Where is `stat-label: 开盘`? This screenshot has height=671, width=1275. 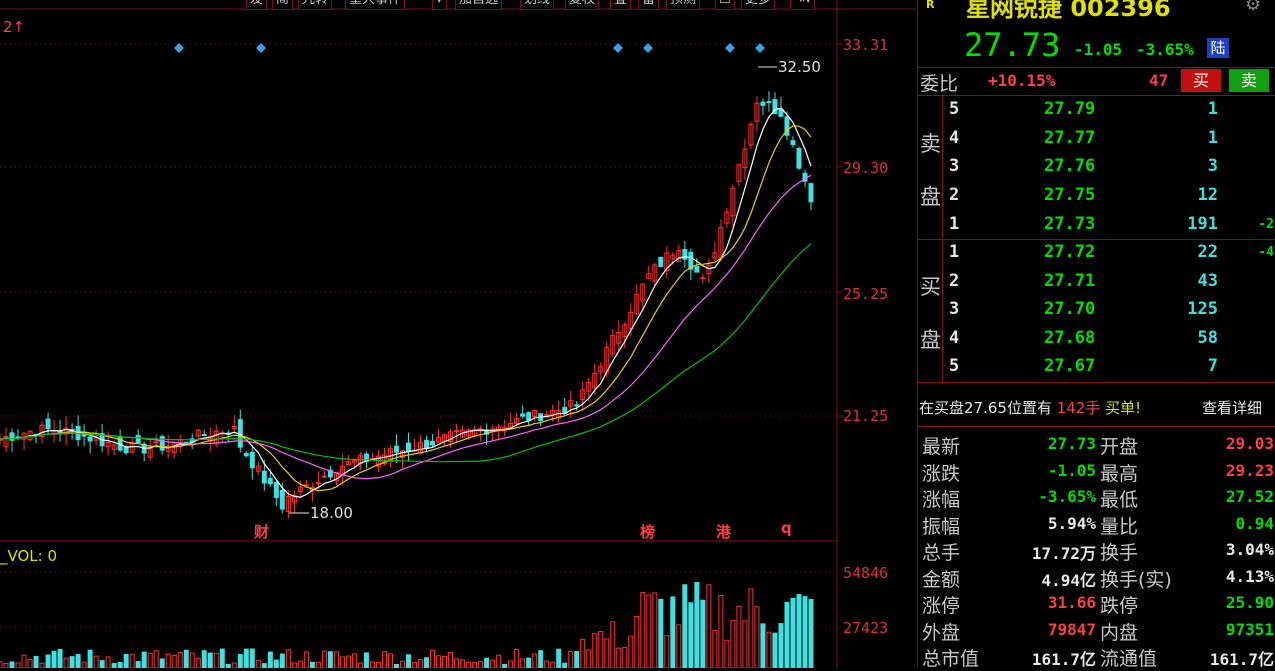 stat-label: 开盘 is located at coordinates (1119, 447).